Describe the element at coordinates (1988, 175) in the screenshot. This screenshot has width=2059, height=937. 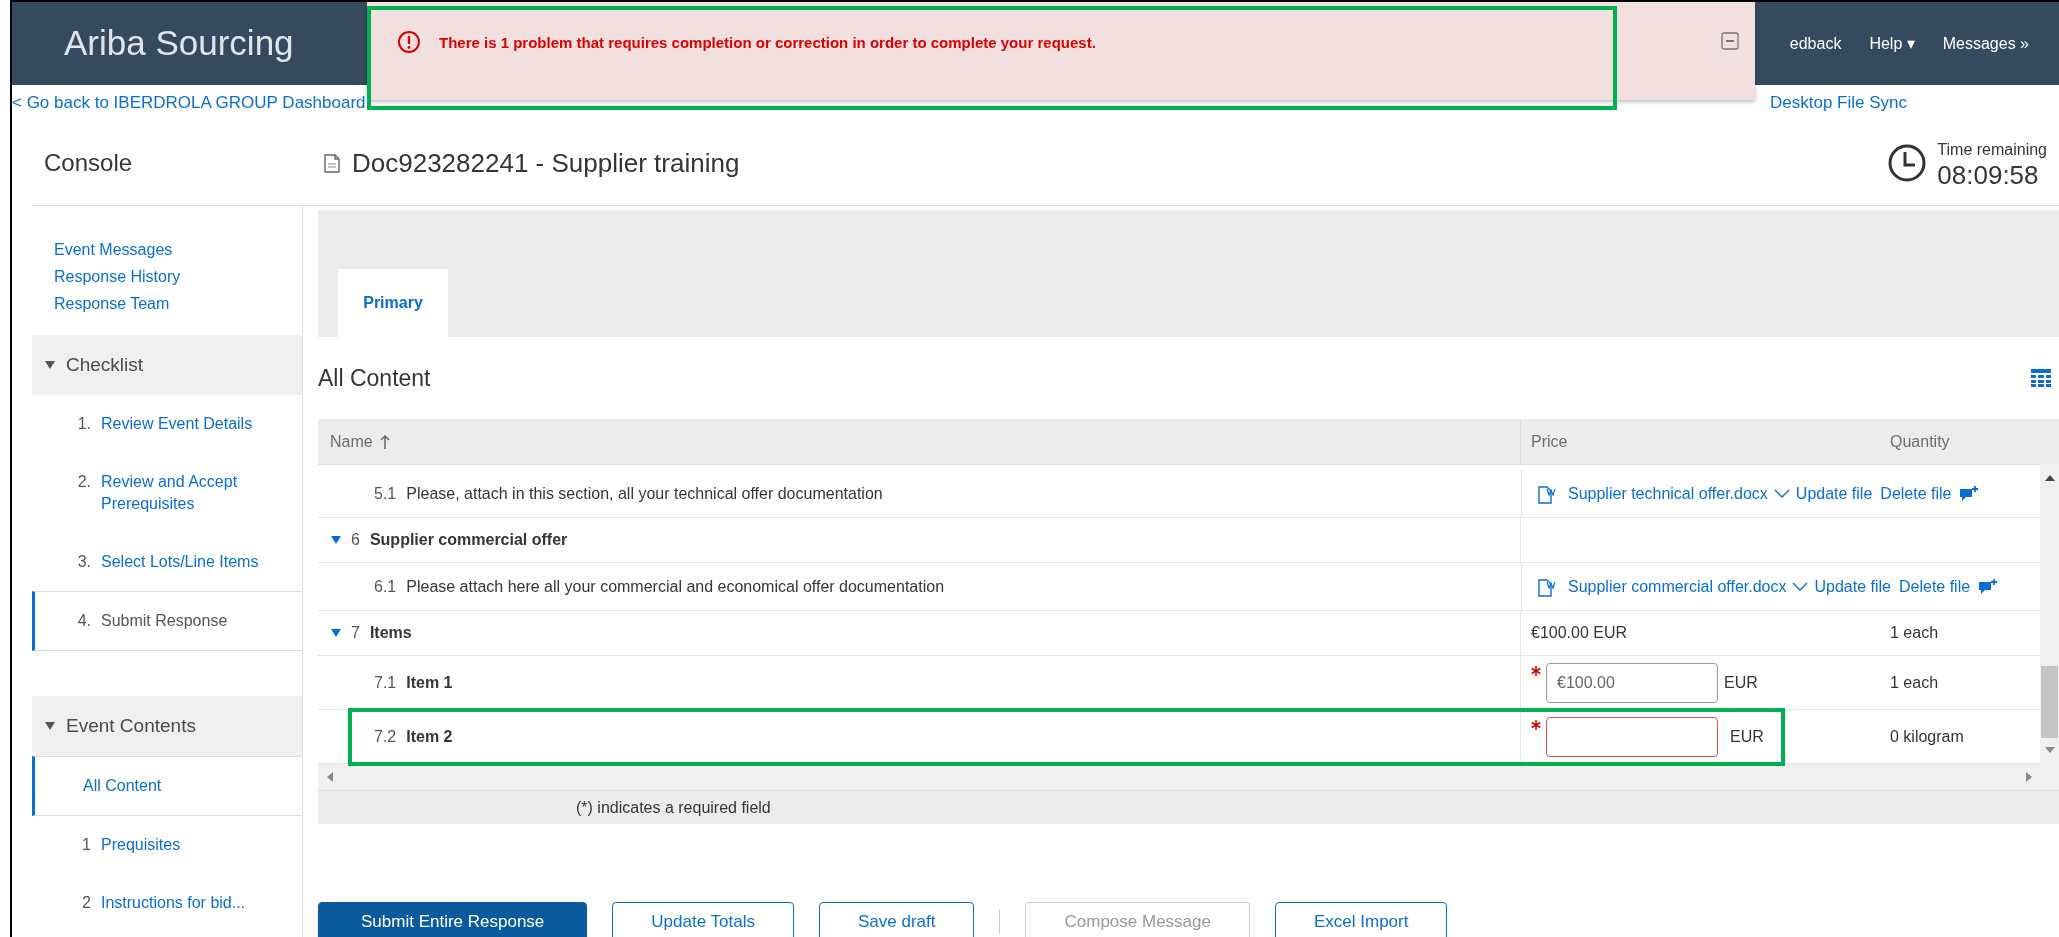
I see `timer-value: 08:09:58` at that location.